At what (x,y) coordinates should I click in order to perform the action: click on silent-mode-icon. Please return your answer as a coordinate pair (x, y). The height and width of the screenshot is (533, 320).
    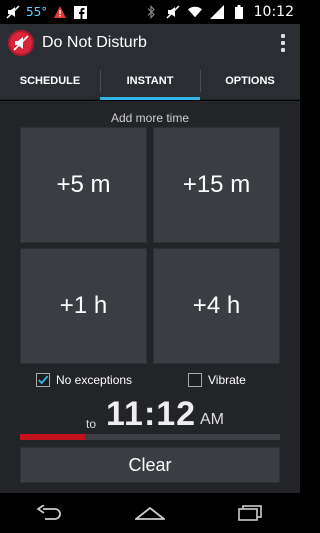
    Looking at the image, I should click on (13, 12).